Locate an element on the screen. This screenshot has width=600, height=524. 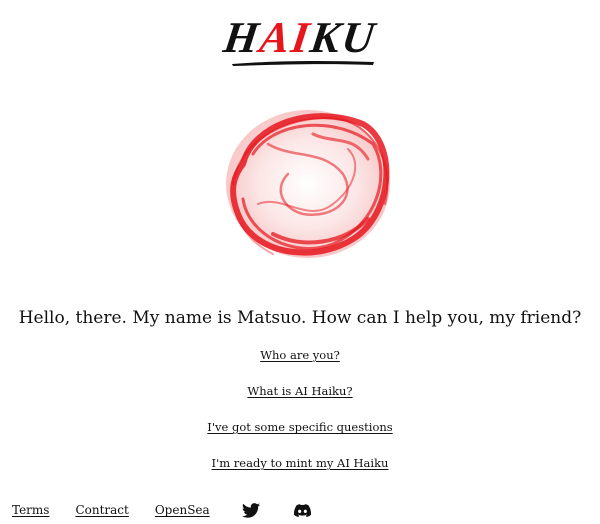
red-enso-image is located at coordinates (308, 184).